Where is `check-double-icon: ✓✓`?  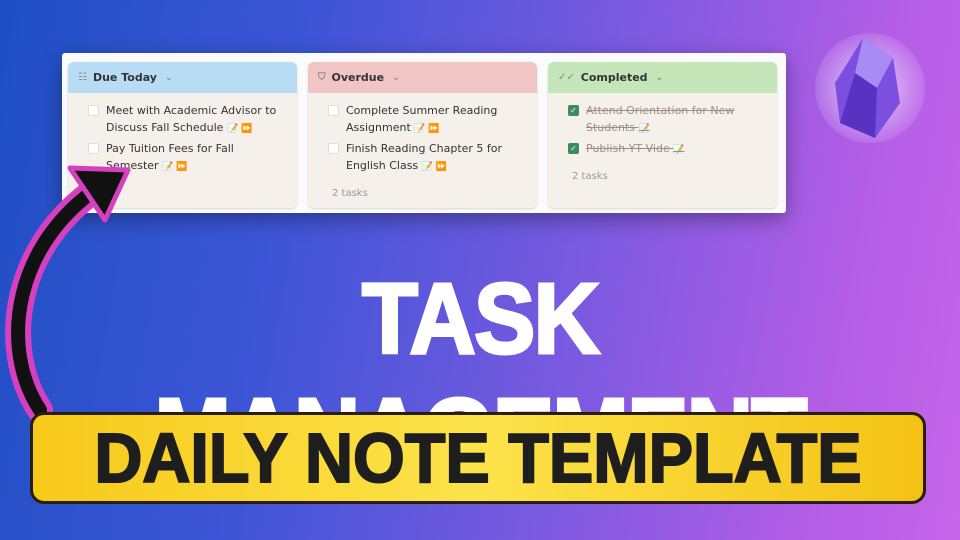
check-double-icon: ✓✓ is located at coordinates (566, 77).